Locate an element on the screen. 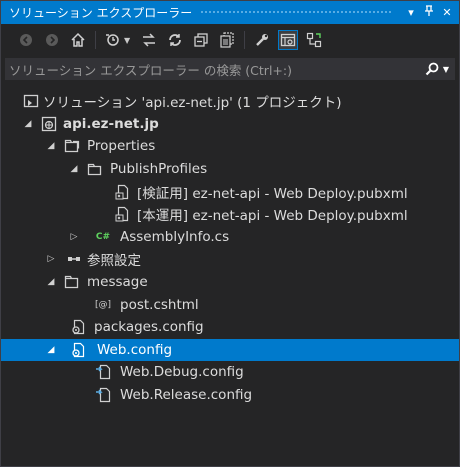  tree-item-label: Web.config is located at coordinates (135, 349).